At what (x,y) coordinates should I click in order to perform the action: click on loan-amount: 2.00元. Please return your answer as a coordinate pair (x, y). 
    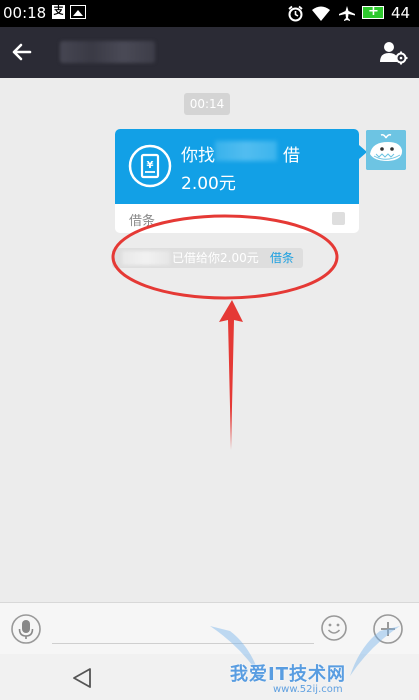
    Looking at the image, I should click on (208, 184).